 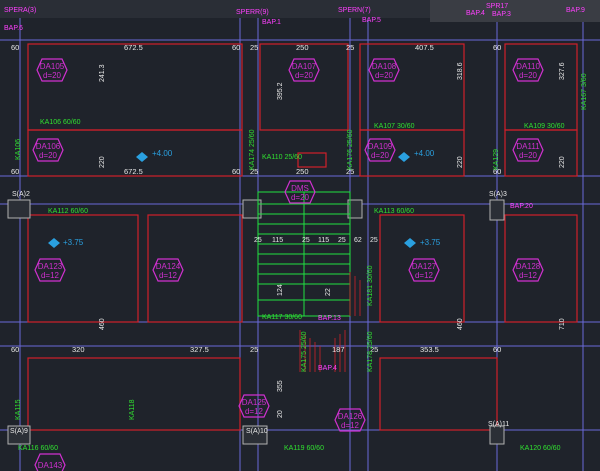 What do you see at coordinates (496, 159) in the screenshot?
I see `beam-label: KA129` at bounding box center [496, 159].